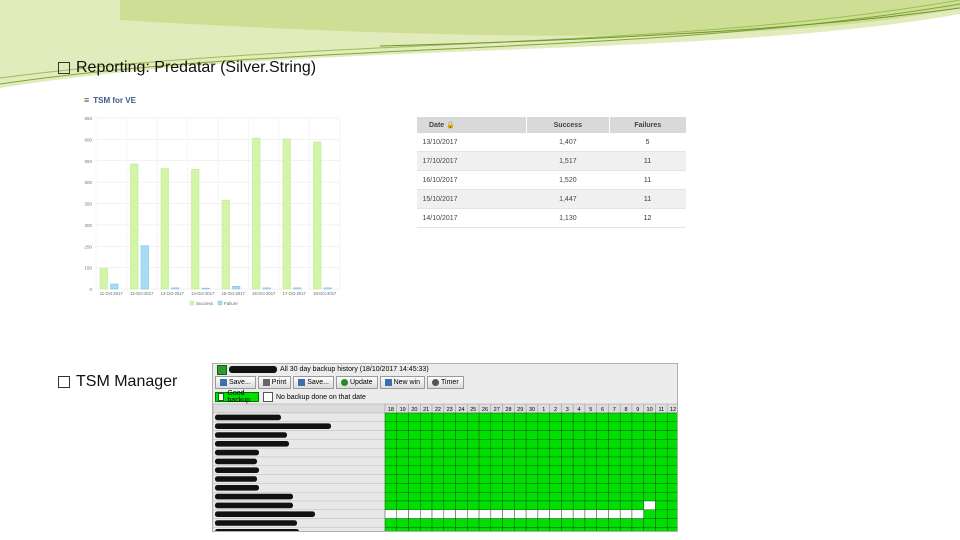  I want to click on clock-icon, so click(436, 382).